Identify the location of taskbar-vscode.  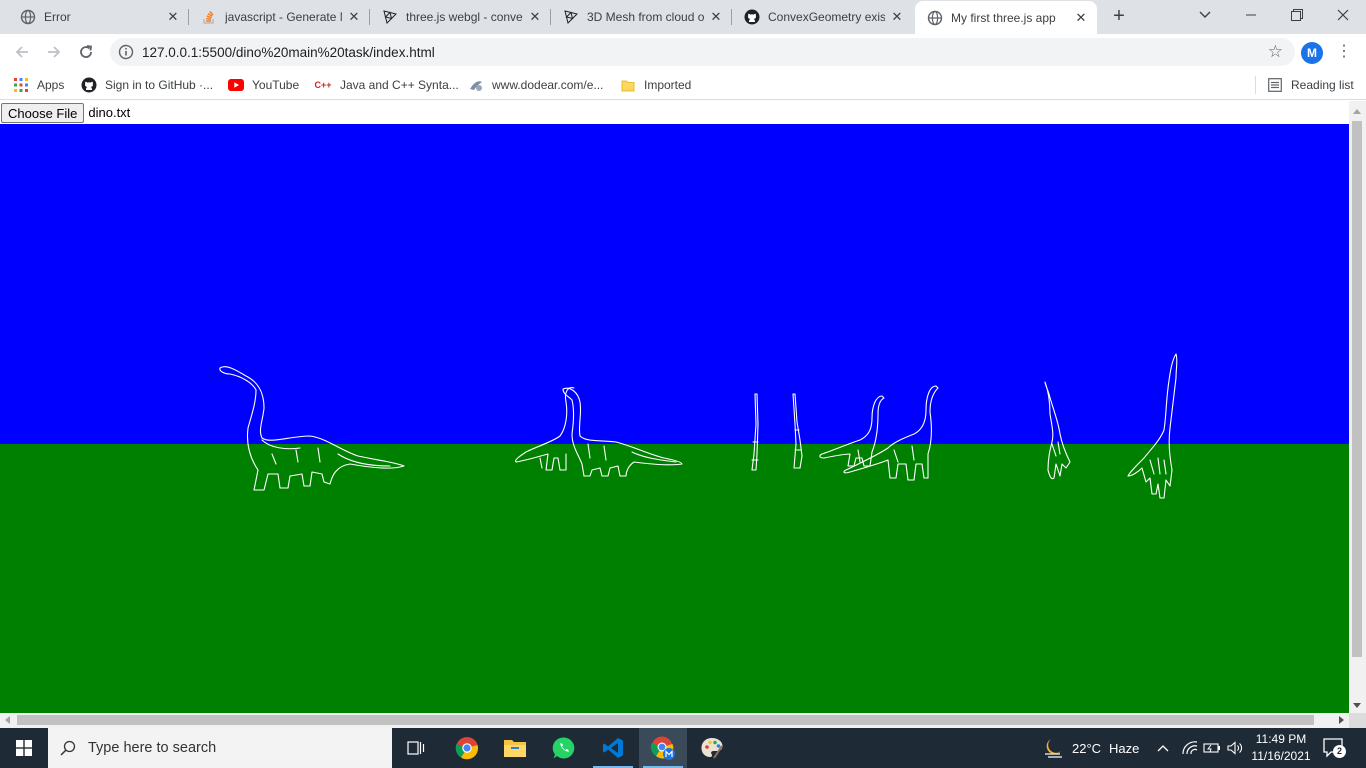
(613, 748).